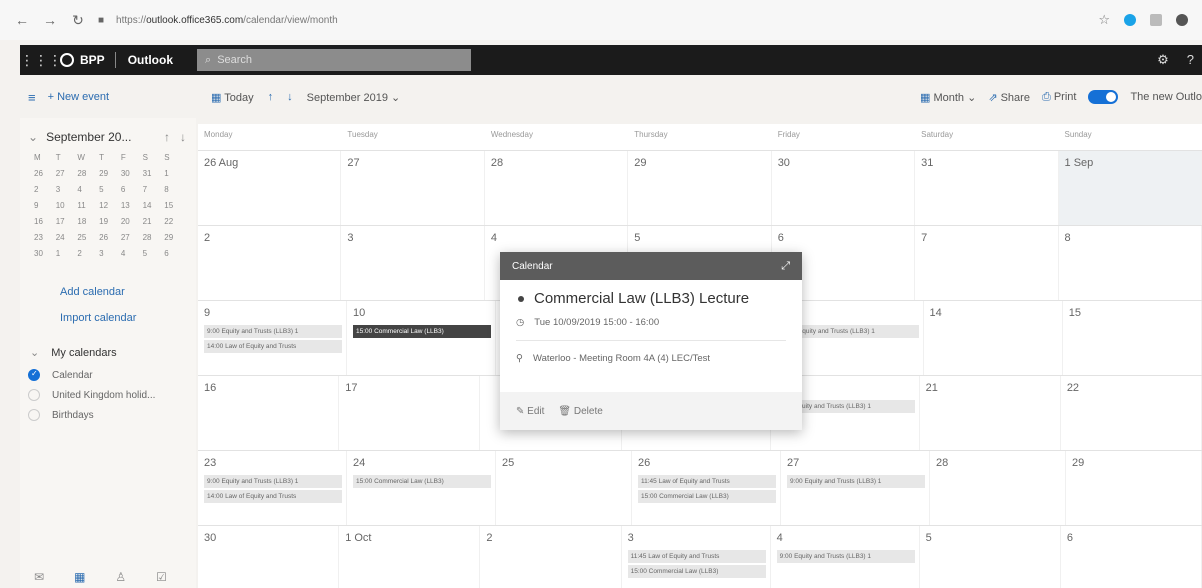 The height and width of the screenshot is (588, 1202). What do you see at coordinates (167, 137) in the screenshot?
I see `mini-previous-arrow-icon: ↑` at bounding box center [167, 137].